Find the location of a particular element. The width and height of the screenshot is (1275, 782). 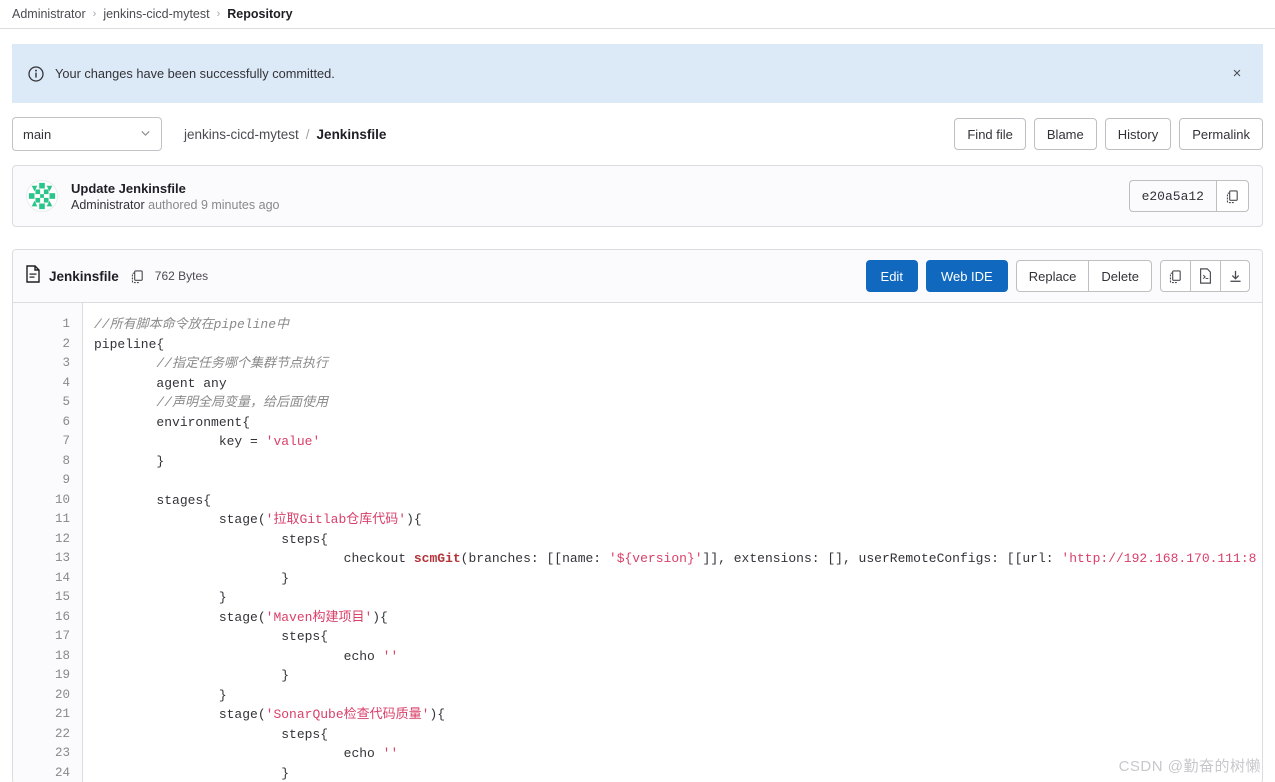

line-number-gutter: 1 2 3 4 5 6 7 8 9 10 11 12 13 14 15 16 17 18 19 20 21 22 23 24 is located at coordinates (48, 542).